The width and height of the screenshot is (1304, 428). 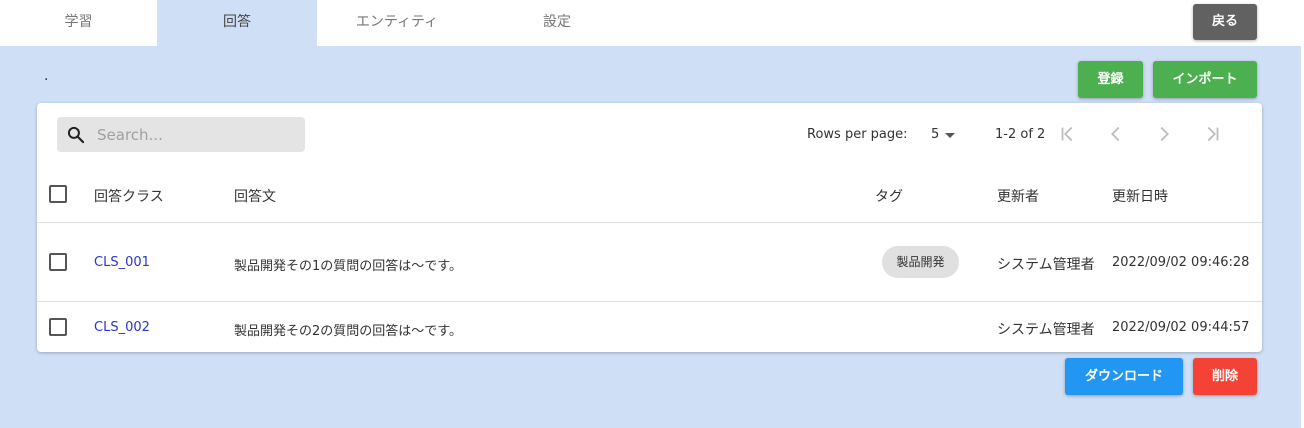 I want to click on updated-at: 2022/09/02 09:46:28, so click(x=1181, y=262).